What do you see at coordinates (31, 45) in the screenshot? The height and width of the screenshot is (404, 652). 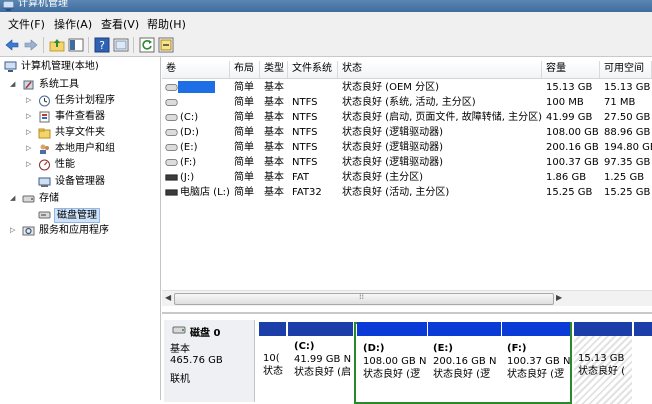 I see `forward-icon` at bounding box center [31, 45].